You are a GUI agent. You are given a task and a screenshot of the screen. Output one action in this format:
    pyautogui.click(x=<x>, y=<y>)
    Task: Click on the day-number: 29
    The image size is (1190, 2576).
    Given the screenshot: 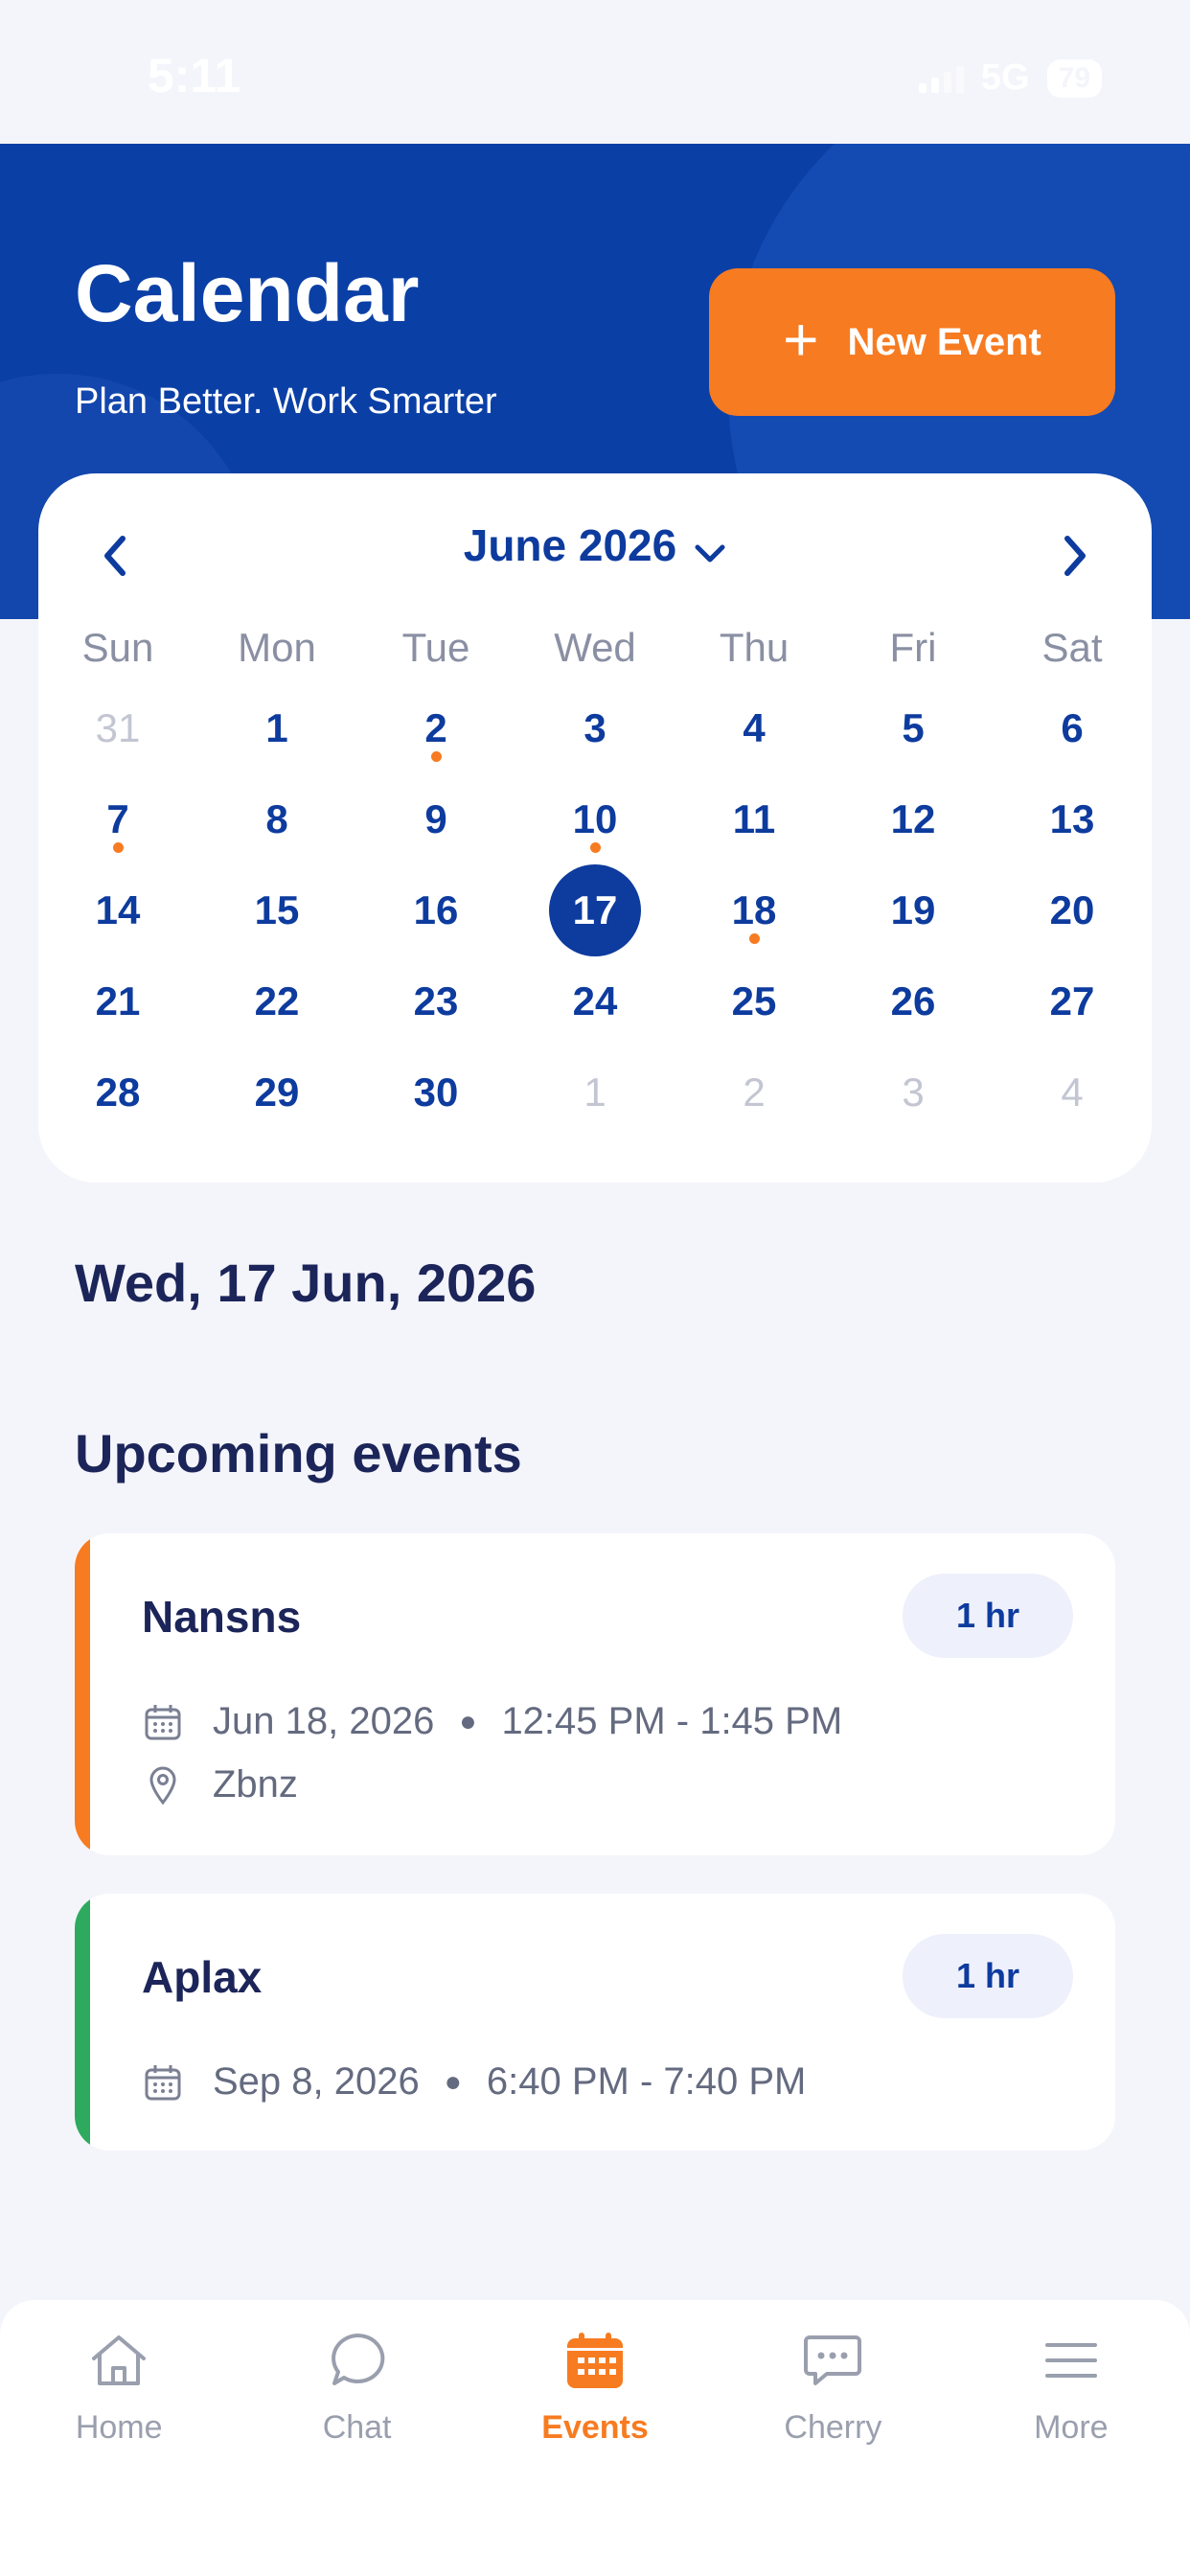 What is the action you would take?
    pyautogui.click(x=277, y=1092)
    